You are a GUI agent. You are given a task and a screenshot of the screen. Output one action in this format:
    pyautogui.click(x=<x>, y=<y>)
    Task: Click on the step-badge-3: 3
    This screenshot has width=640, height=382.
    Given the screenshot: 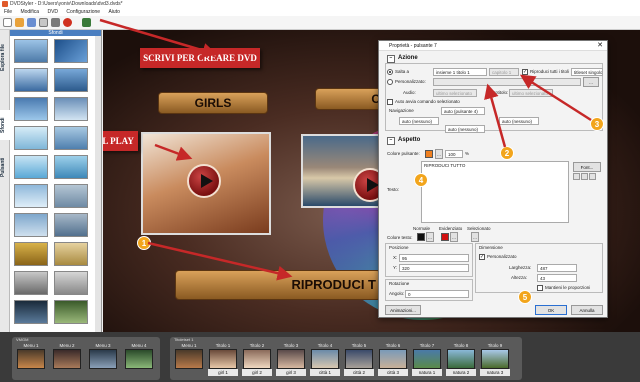 What is the action you would take?
    pyautogui.click(x=597, y=124)
    